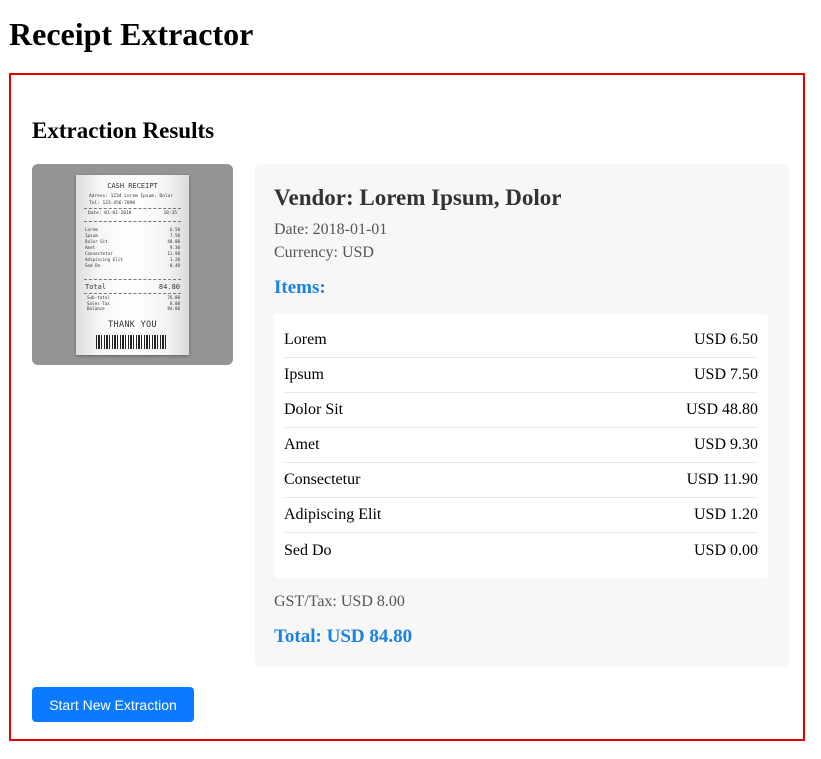 The width and height of the screenshot is (821, 759). Describe the element at coordinates (302, 444) in the screenshot. I see `item-name: Amet` at that location.